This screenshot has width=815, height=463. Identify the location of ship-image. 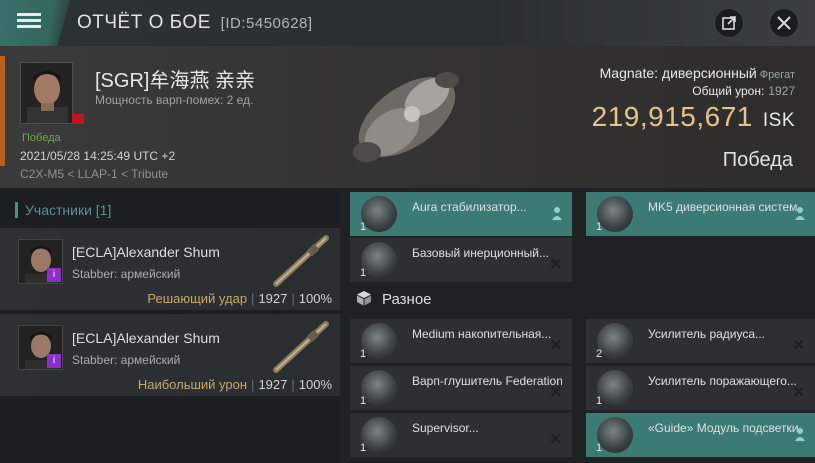
(407, 117).